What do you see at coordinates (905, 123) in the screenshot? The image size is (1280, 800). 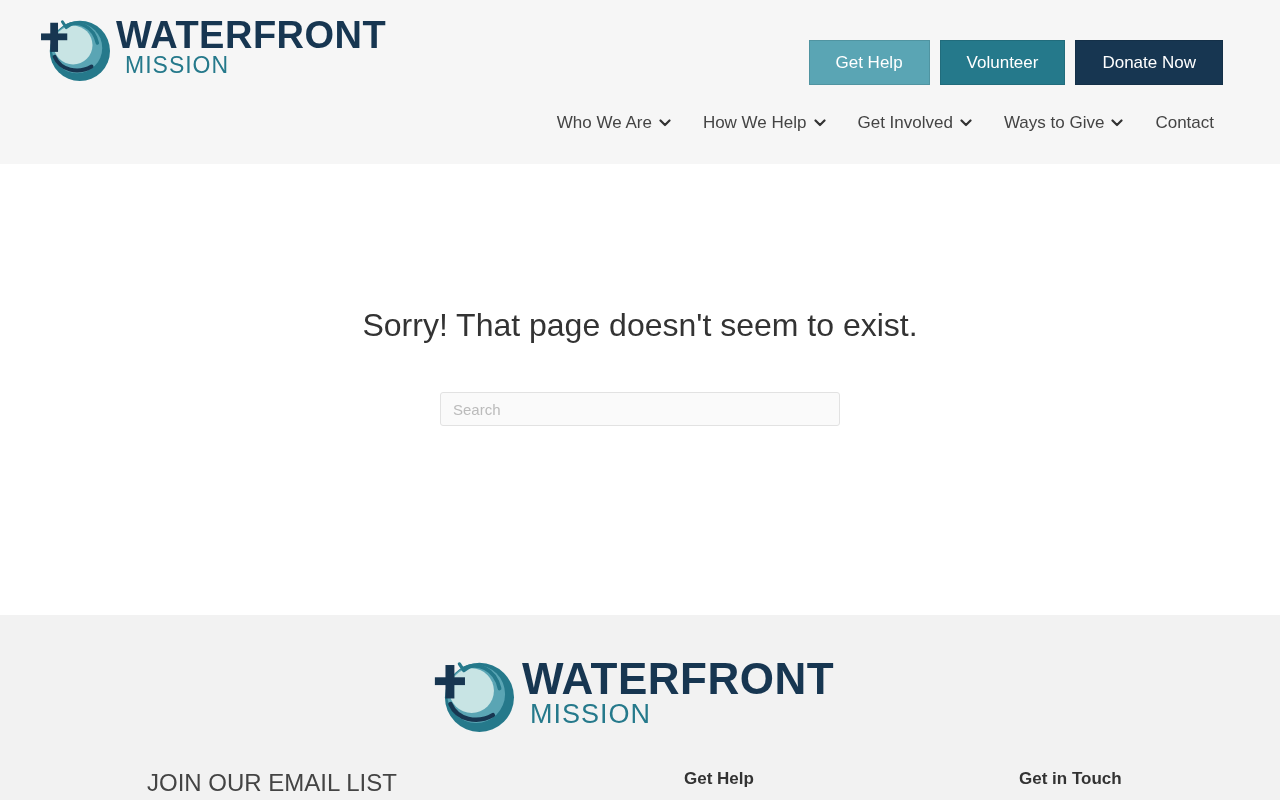 I see `nav-link: Get Involved` at bounding box center [905, 123].